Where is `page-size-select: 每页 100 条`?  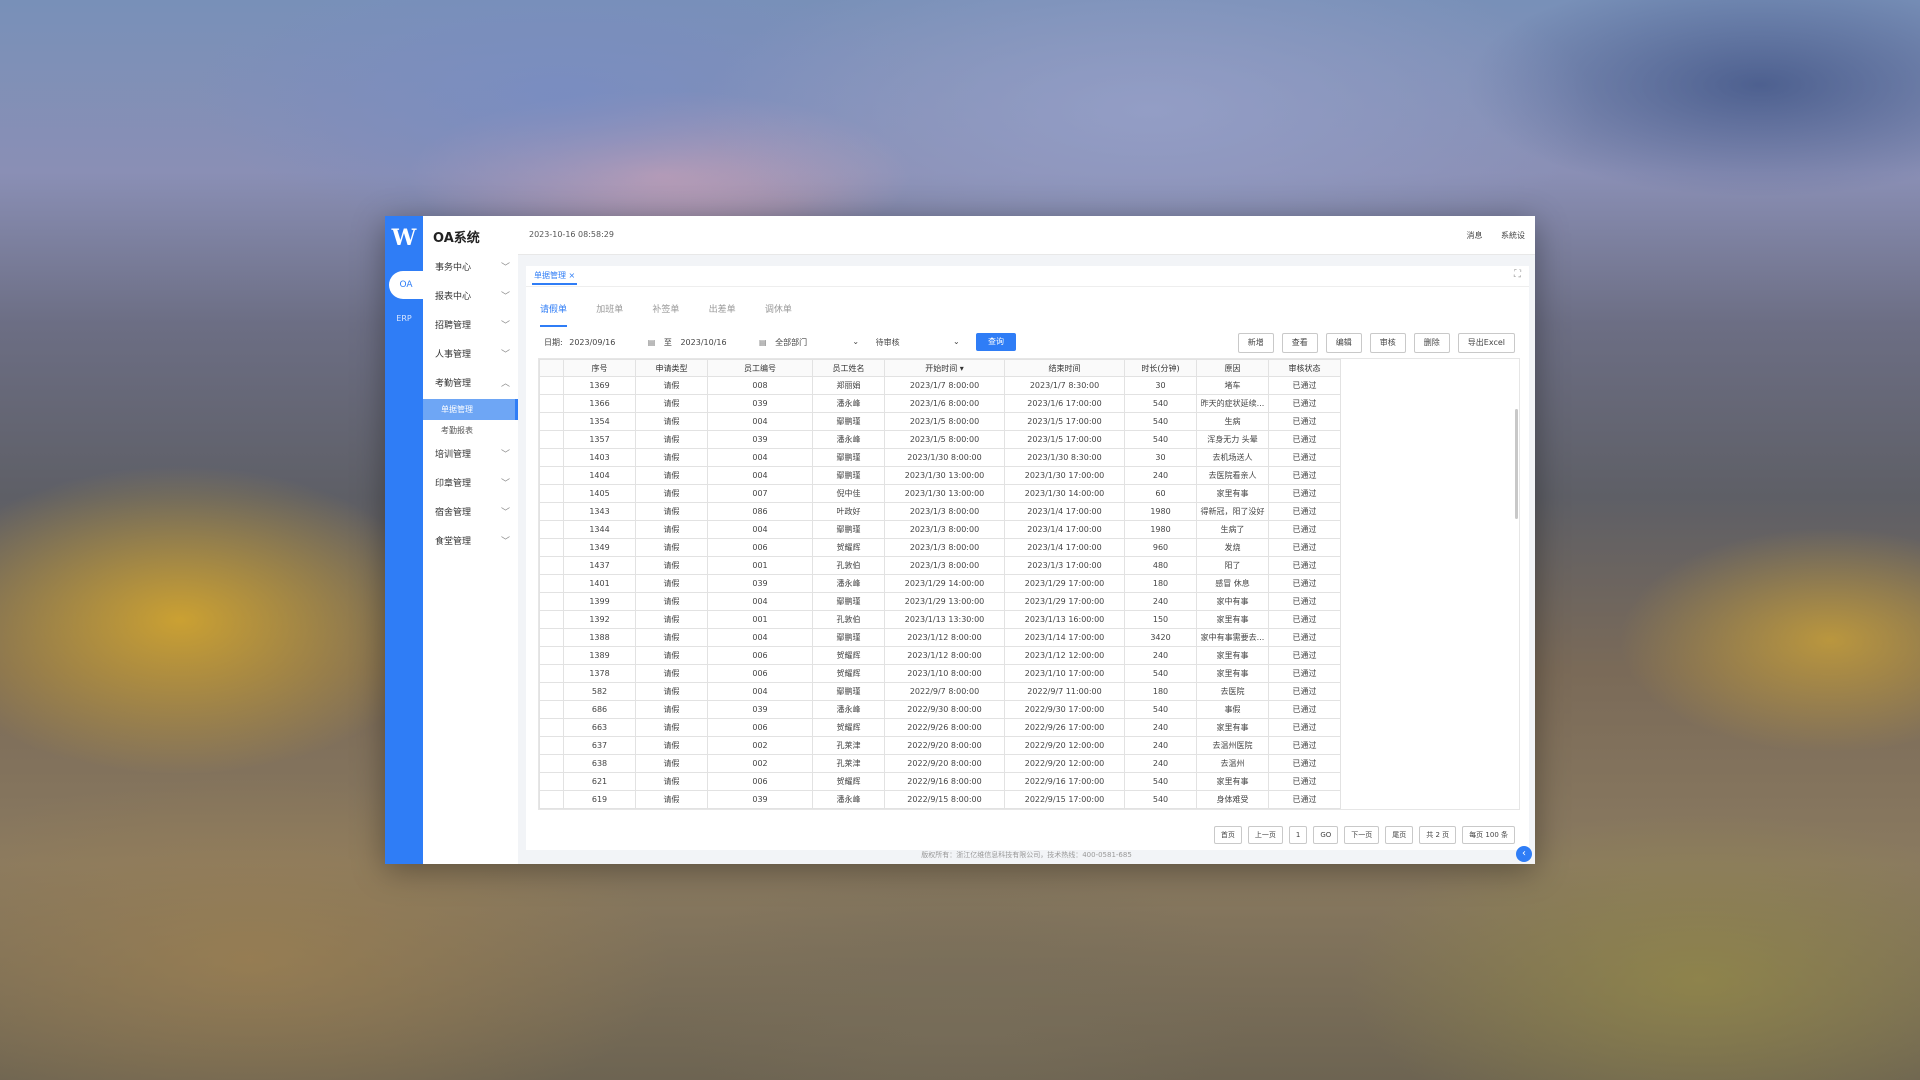 page-size-select: 每页 100 条 is located at coordinates (1488, 835).